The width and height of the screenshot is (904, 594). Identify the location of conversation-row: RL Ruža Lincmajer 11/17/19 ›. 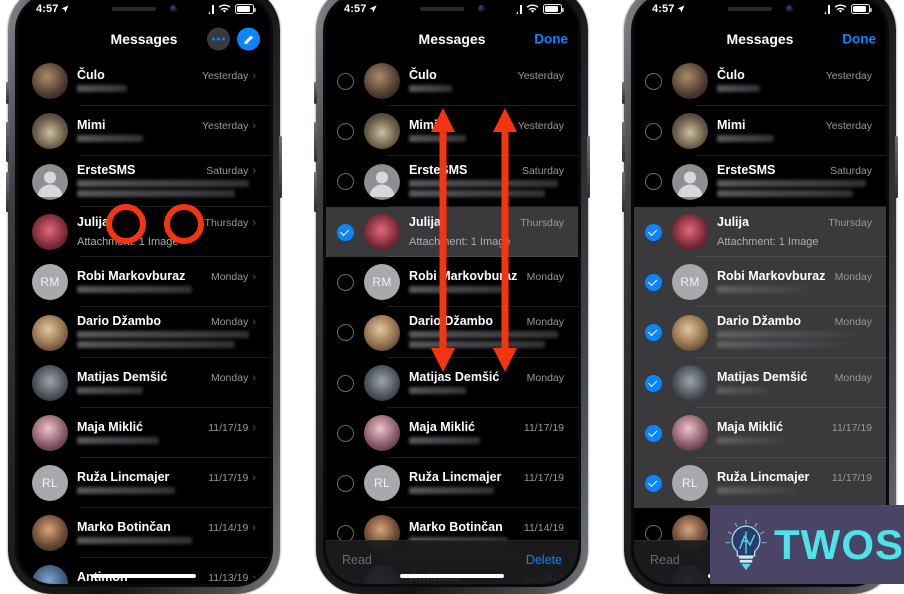
(144, 483).